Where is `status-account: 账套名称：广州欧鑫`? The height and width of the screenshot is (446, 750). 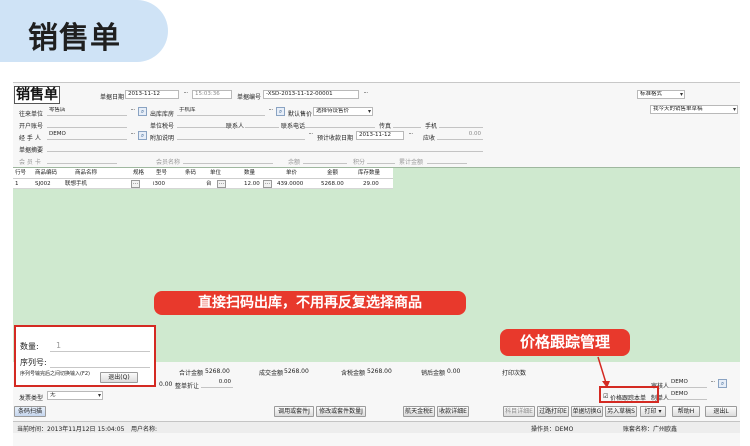
status-account: 账套名称：广州欧鑫 is located at coordinates (650, 429).